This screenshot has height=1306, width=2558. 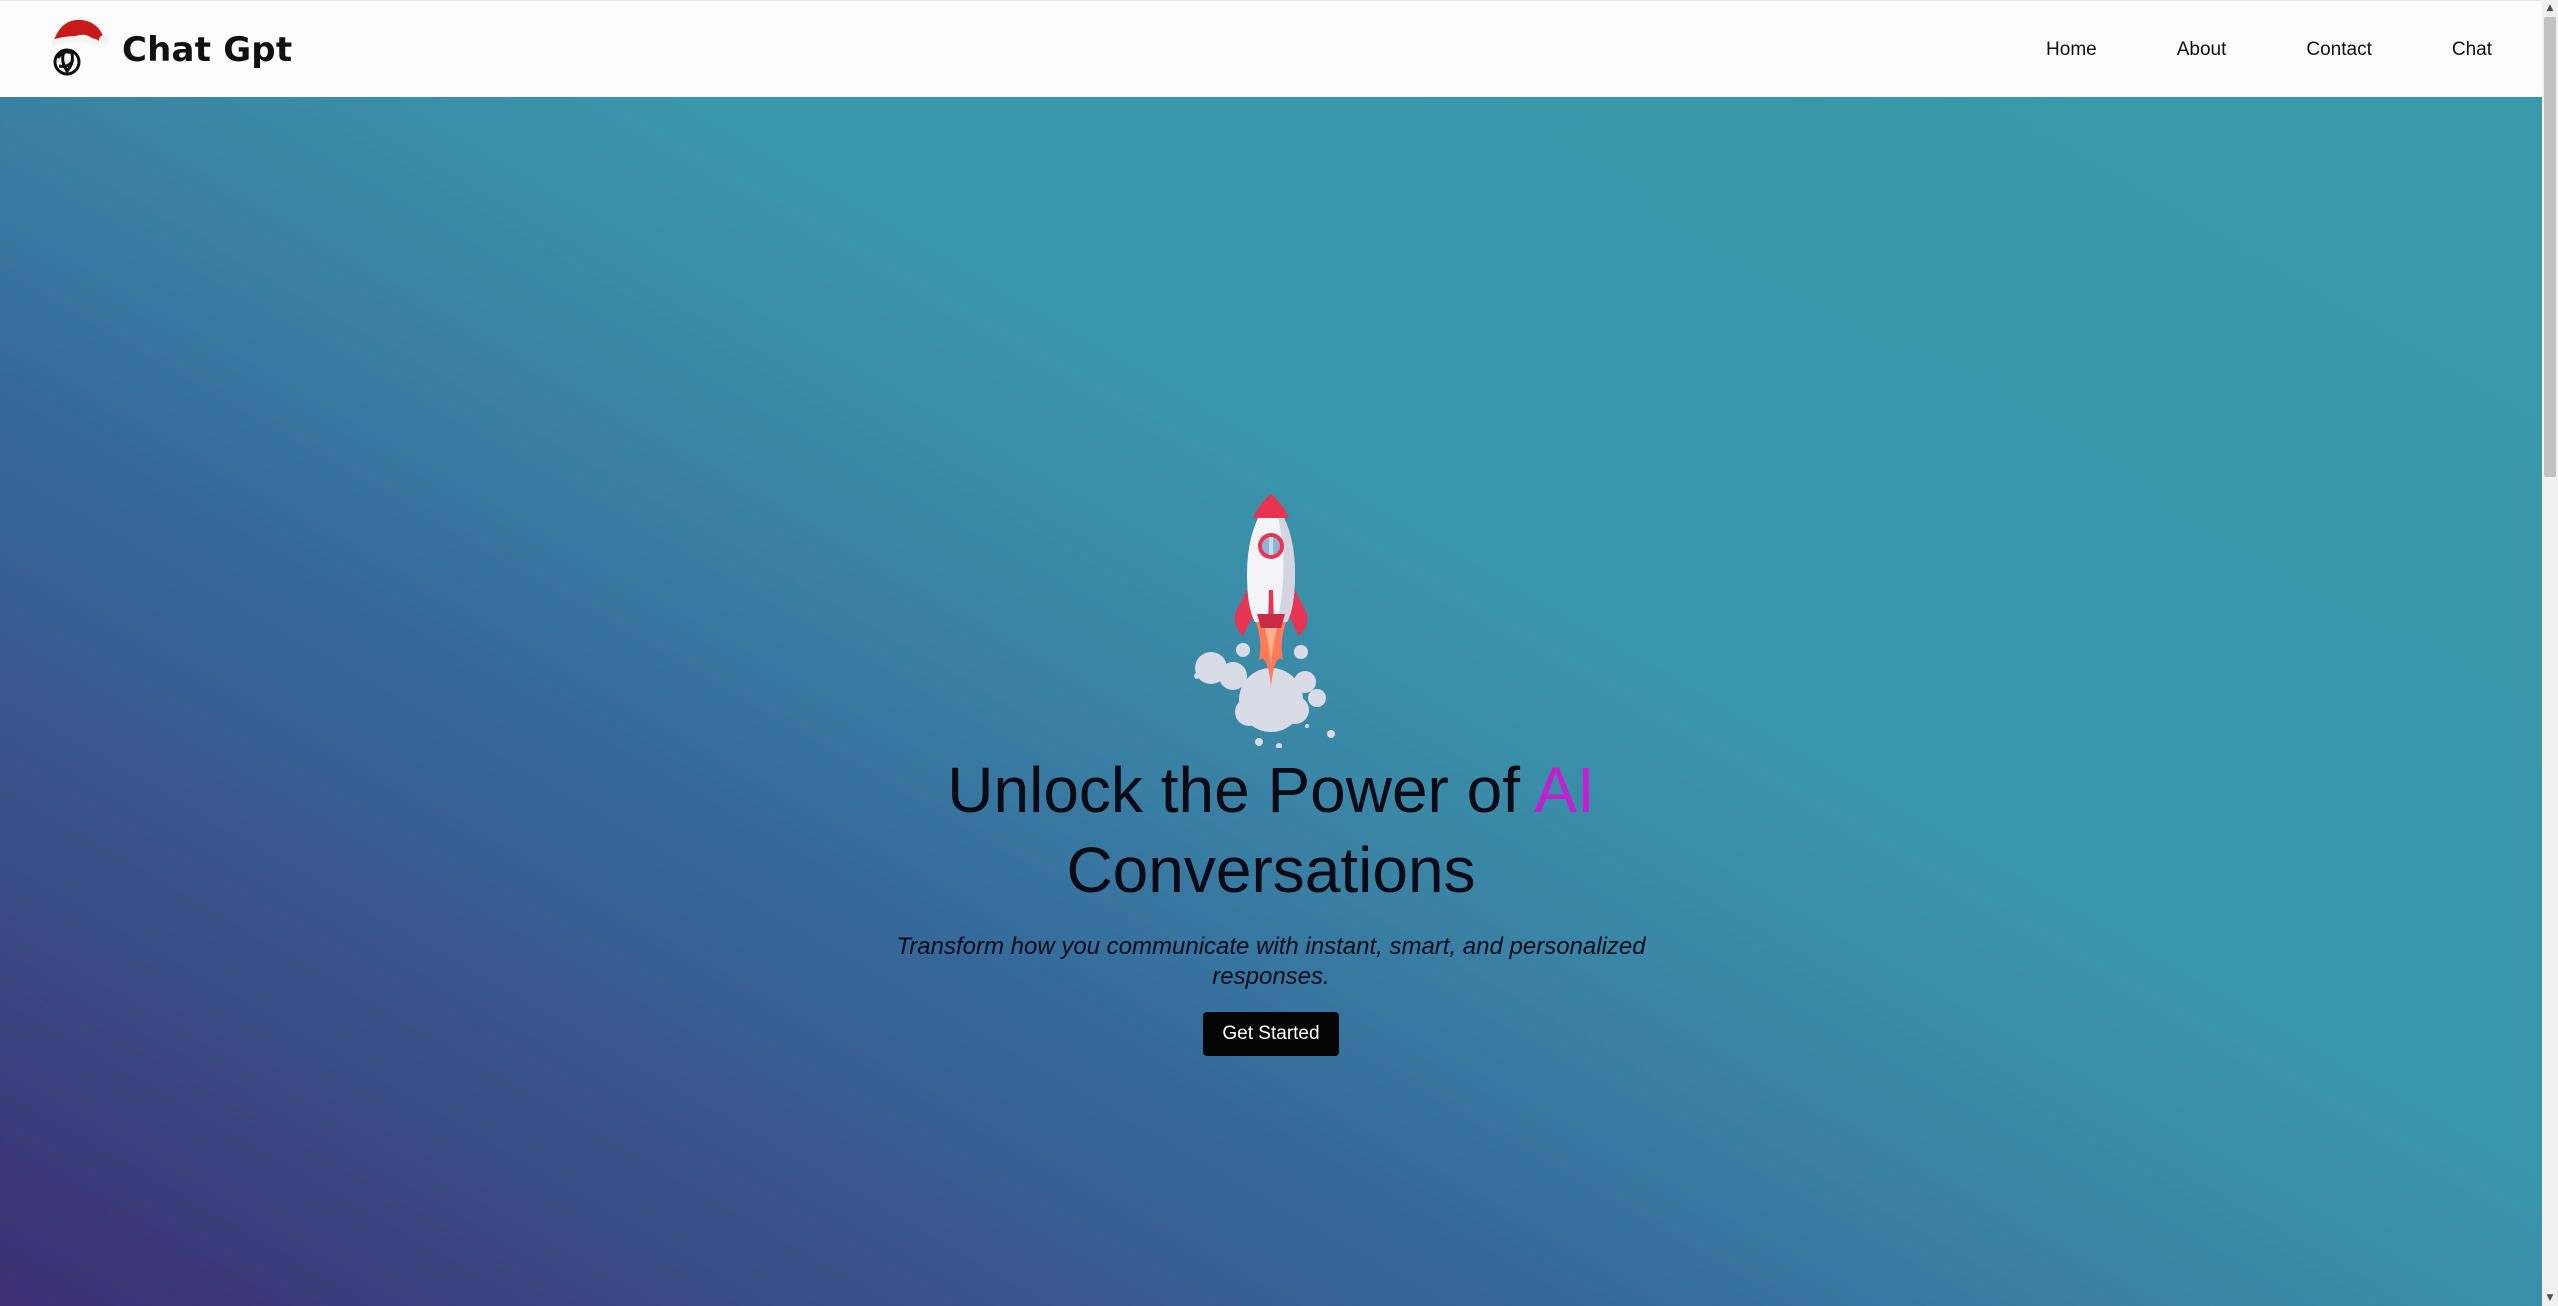 What do you see at coordinates (1241, 790) in the screenshot?
I see `hero-title-part1: Unlock the Power of` at bounding box center [1241, 790].